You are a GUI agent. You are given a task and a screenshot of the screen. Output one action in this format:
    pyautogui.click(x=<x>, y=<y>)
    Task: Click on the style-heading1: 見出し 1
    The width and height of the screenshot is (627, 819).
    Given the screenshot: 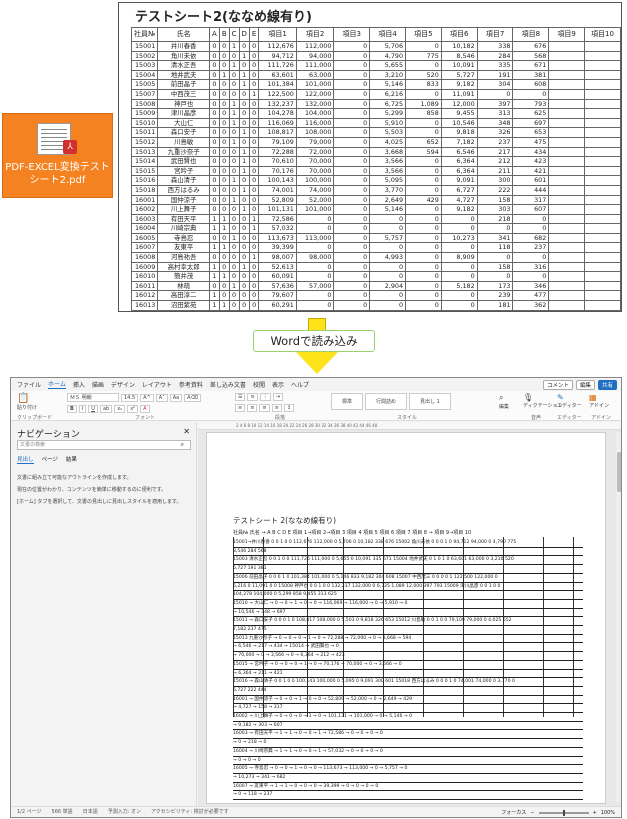 What is the action you would take?
    pyautogui.click(x=430, y=401)
    